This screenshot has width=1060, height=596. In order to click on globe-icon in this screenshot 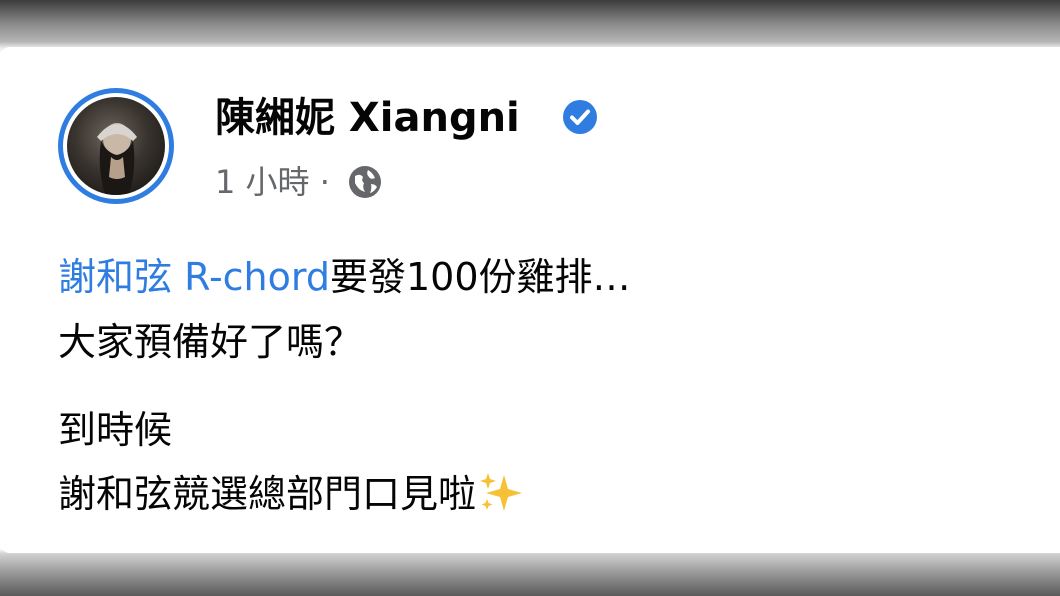, I will do `click(365, 182)`.